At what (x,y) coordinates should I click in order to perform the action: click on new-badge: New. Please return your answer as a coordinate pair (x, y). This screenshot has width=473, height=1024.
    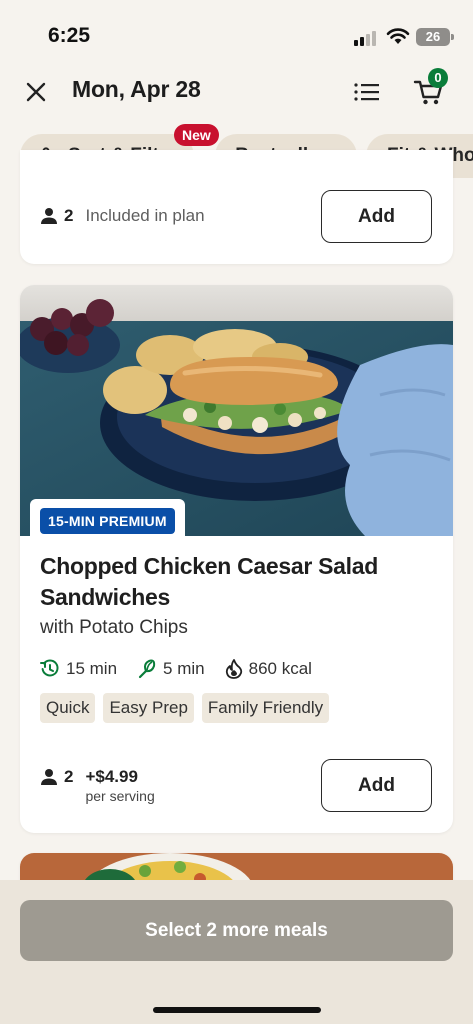
    Looking at the image, I should click on (196, 135).